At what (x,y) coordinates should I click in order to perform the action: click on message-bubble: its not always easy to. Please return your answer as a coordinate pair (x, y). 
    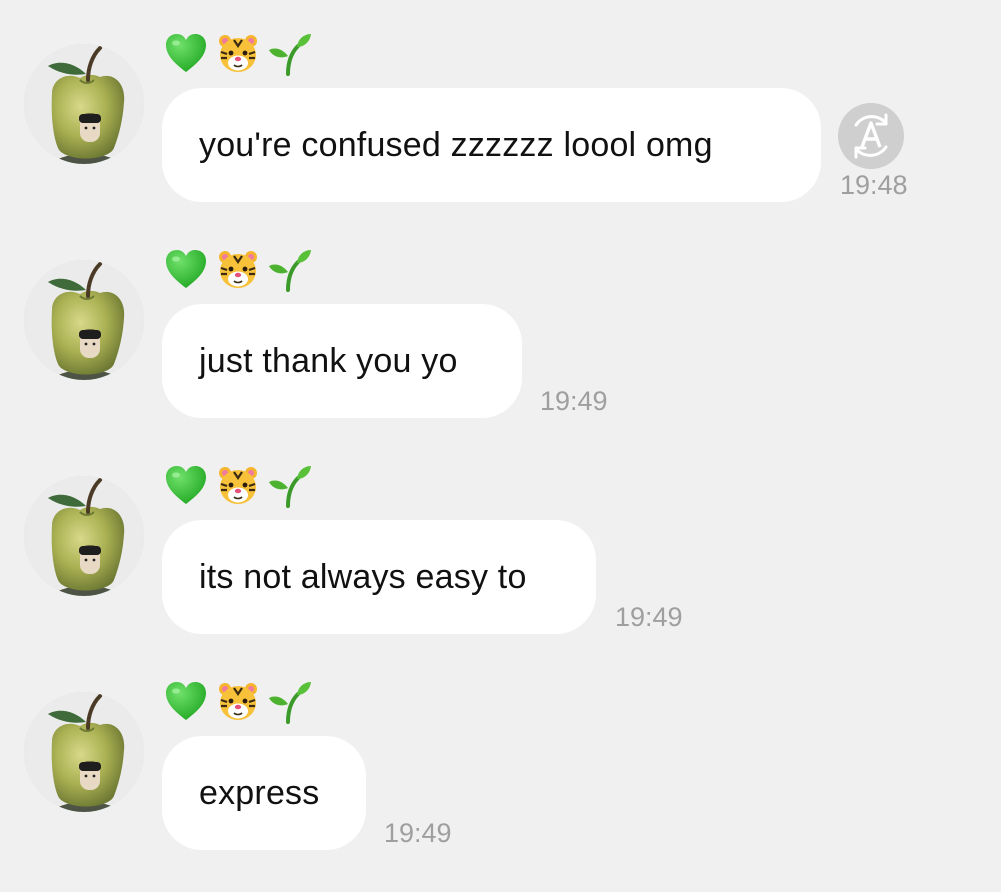
    Looking at the image, I should click on (379, 577).